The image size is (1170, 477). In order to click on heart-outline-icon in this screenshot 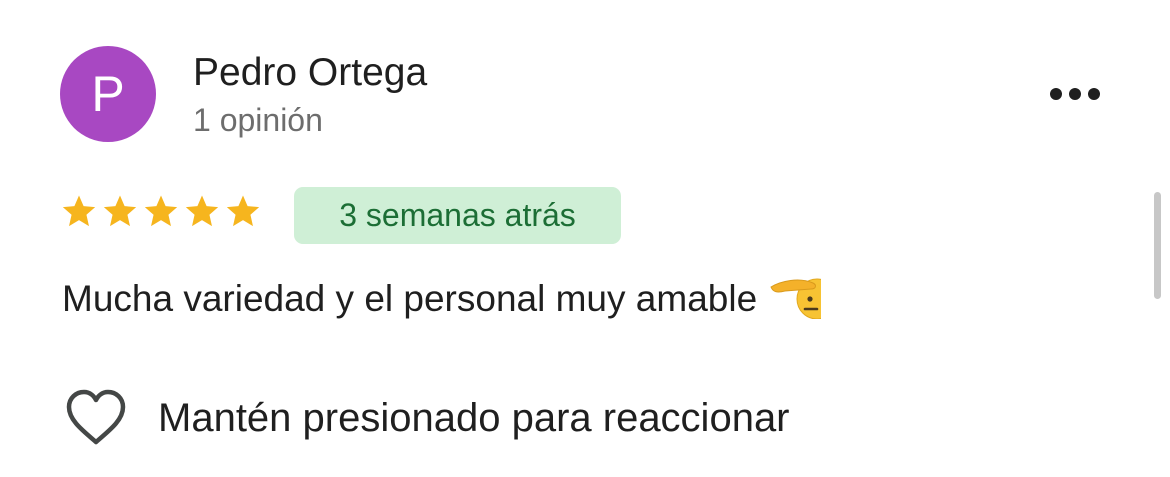, I will do `click(96, 417)`.